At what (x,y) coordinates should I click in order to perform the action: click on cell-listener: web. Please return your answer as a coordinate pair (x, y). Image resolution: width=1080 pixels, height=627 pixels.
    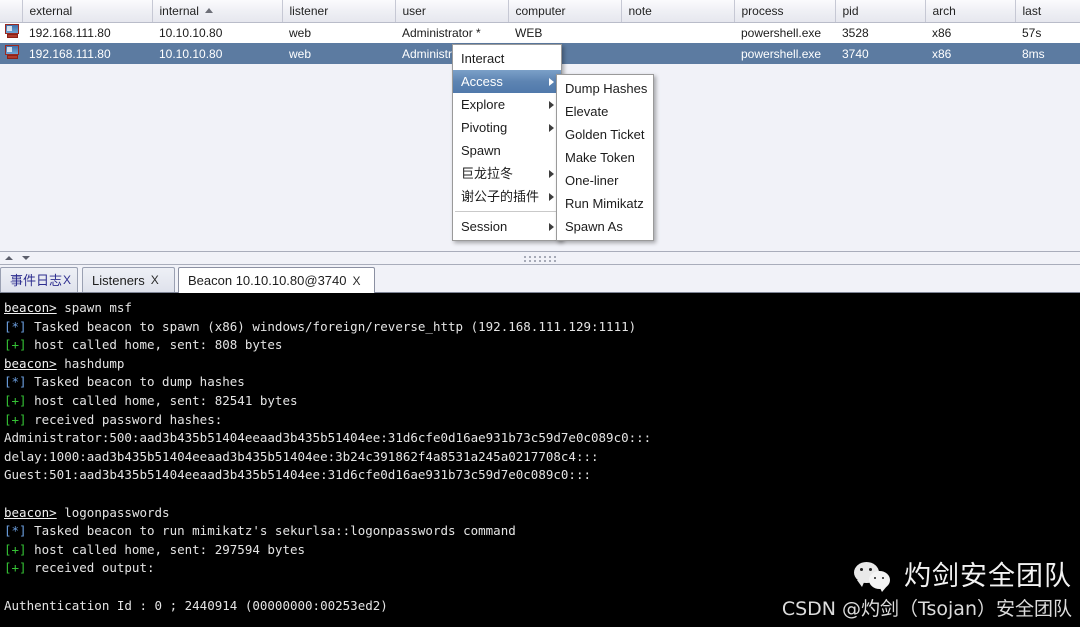
    Looking at the image, I should click on (338, 32).